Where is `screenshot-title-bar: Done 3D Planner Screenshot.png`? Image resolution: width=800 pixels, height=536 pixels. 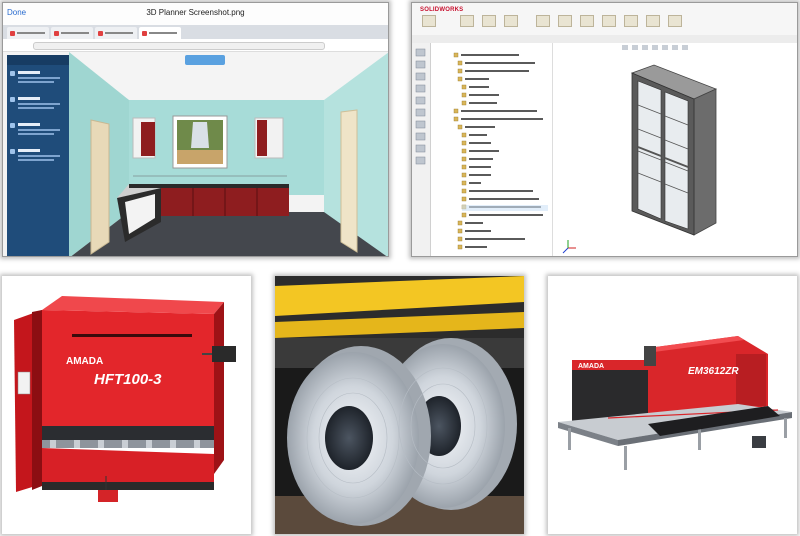
screenshot-title-bar: Done 3D Planner Screenshot.png is located at coordinates (195, 14).